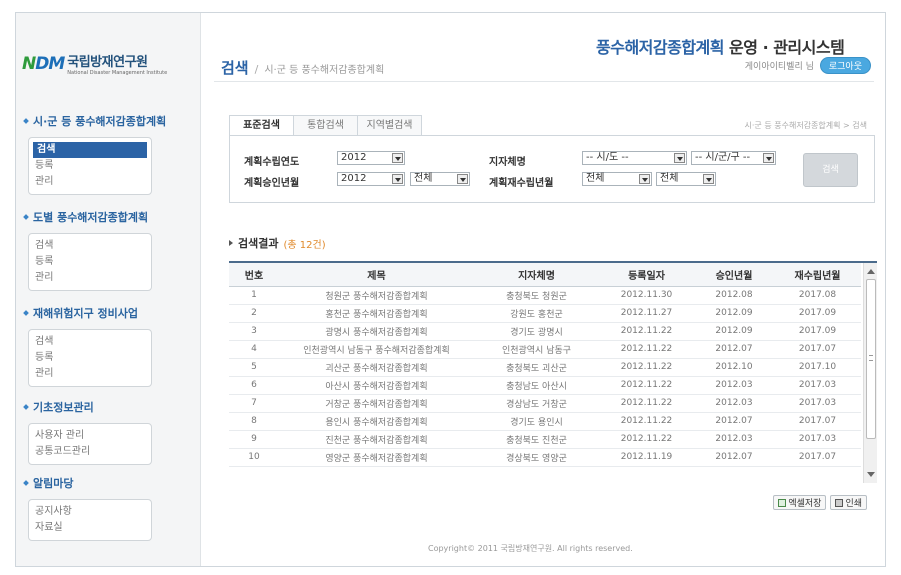 Image resolution: width=901 pixels, height=575 pixels. What do you see at coordinates (108, 217) in the screenshot?
I see `menu-heading: 도별 풍수해저감종합계획` at bounding box center [108, 217].